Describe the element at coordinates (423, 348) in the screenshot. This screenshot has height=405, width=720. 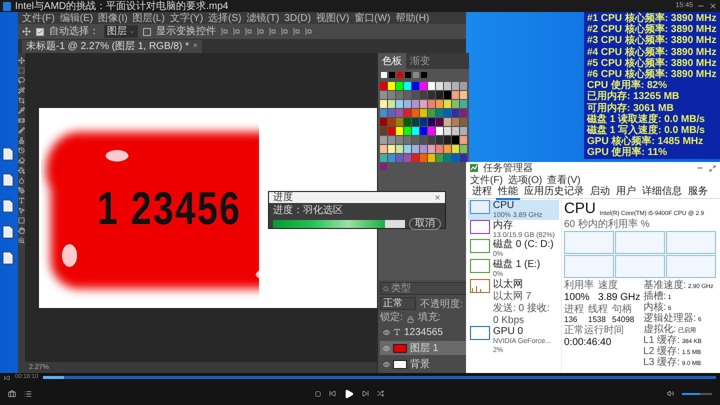
I see `layer-row: 图层 1` at that location.